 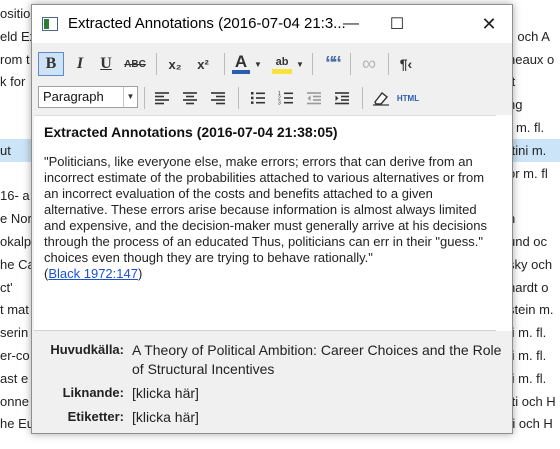 I want to click on font-color-dropdown-icon: ▼, so click(x=258, y=64).